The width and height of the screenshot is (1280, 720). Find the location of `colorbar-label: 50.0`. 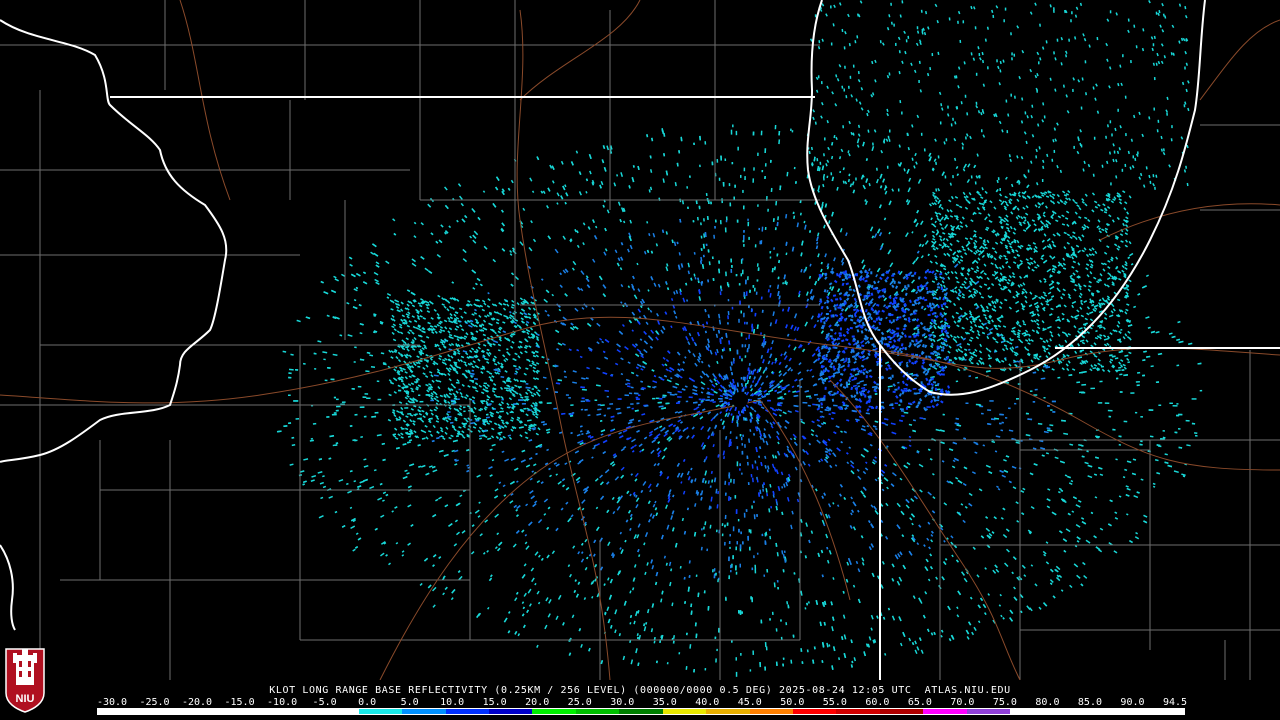

colorbar-label: 50.0 is located at coordinates (792, 702).